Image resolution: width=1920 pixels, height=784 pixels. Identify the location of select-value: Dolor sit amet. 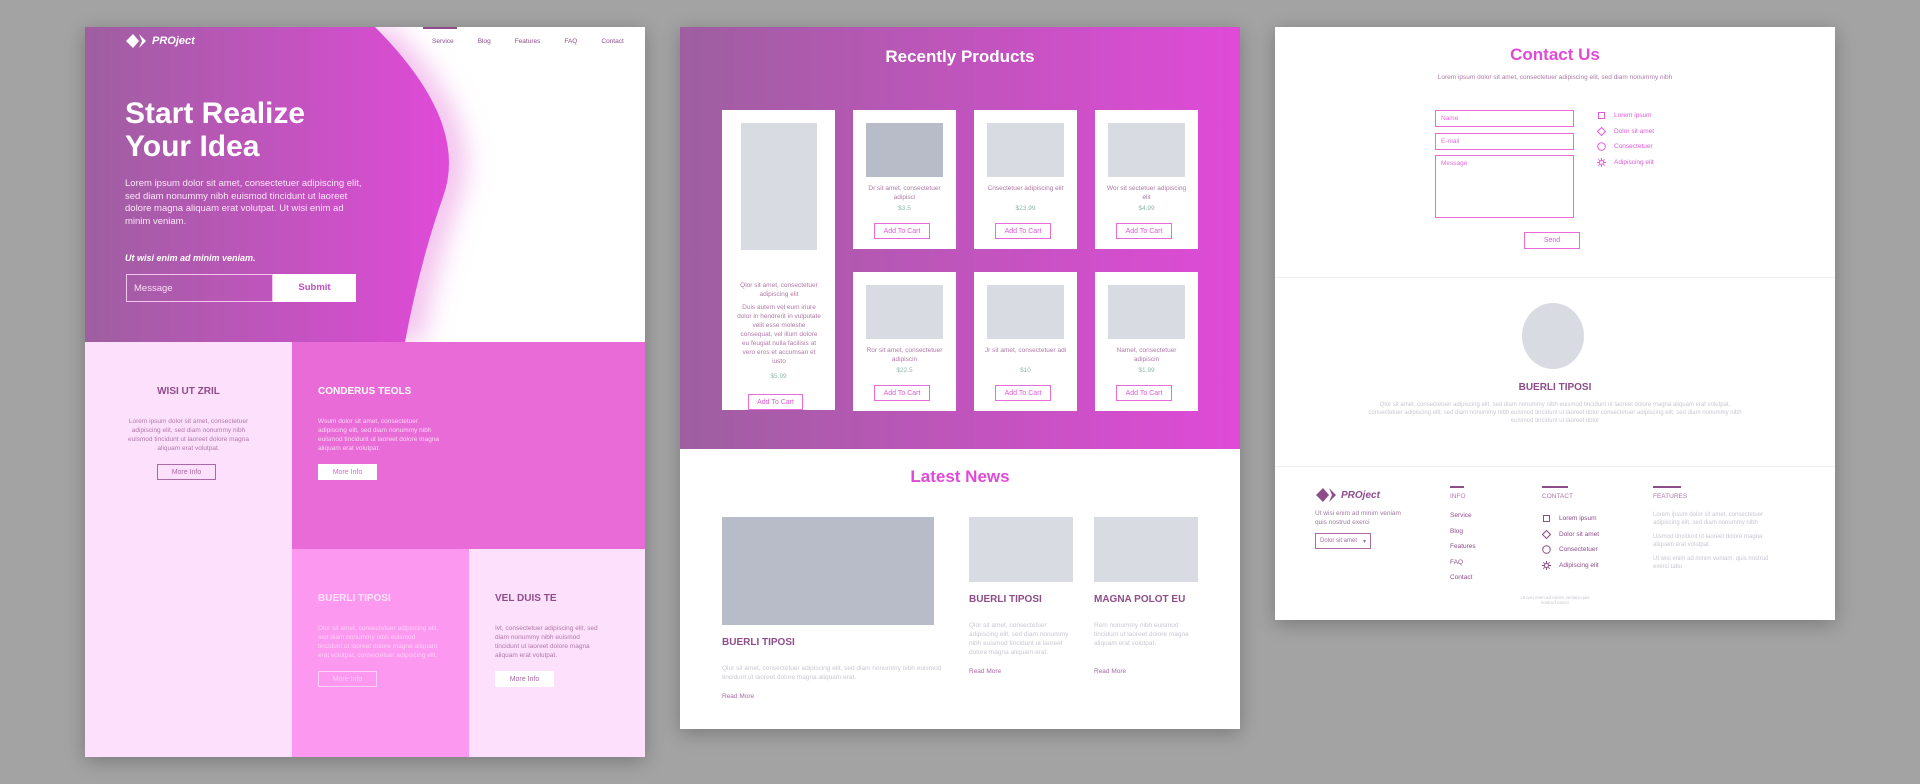
(1339, 541).